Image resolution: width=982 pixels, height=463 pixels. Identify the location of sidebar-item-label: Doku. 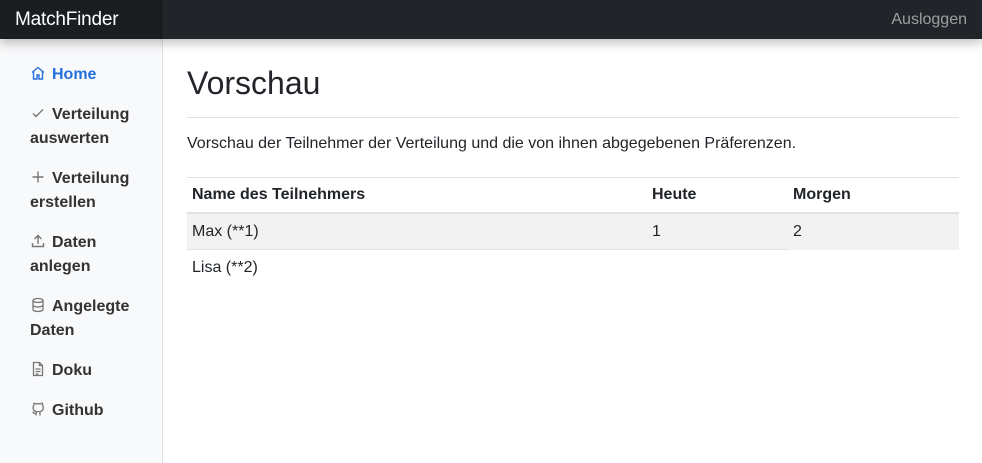
(72, 370).